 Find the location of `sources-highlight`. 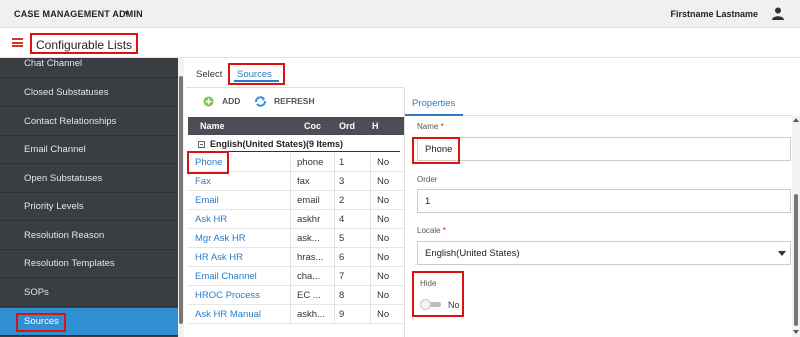

sources-highlight is located at coordinates (41, 322).